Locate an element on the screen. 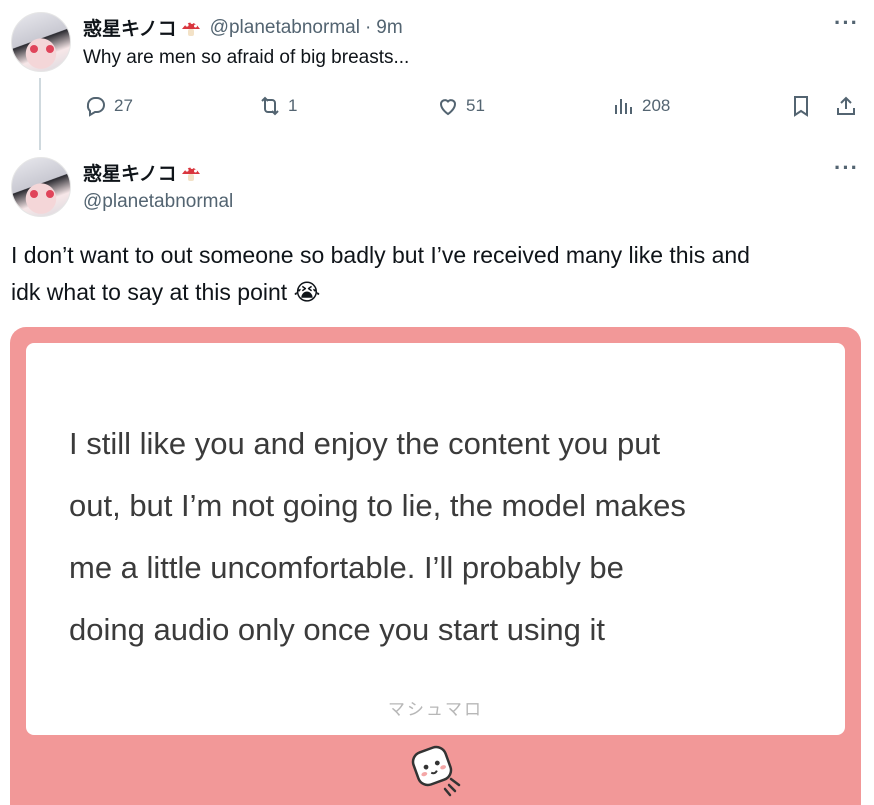  reply-avatar is located at coordinates (41, 42).